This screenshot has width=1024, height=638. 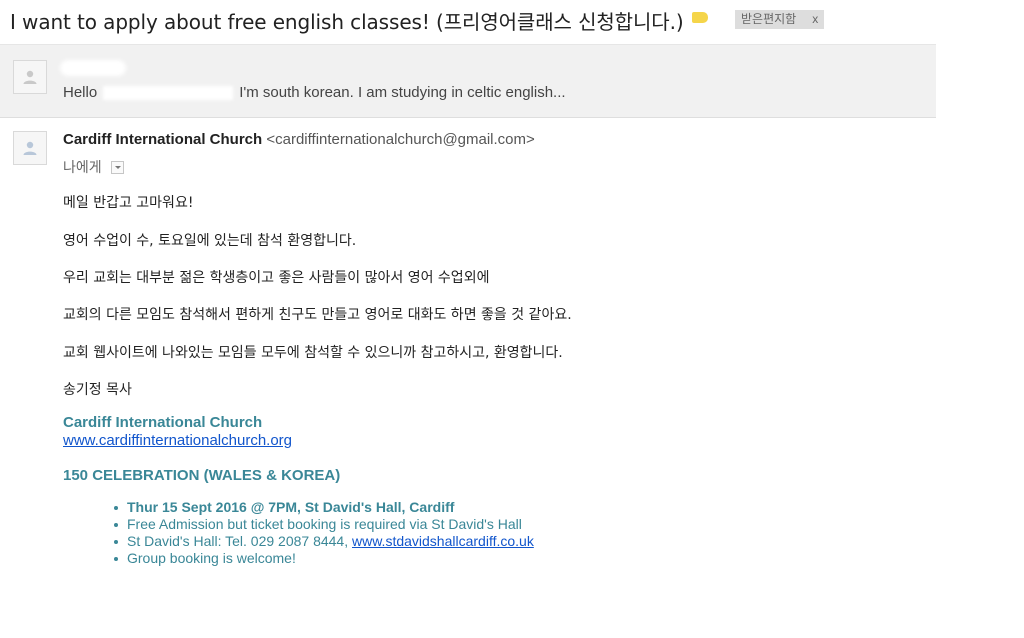 I want to click on inbox-label-text: 받은편지함, so click(x=769, y=19).